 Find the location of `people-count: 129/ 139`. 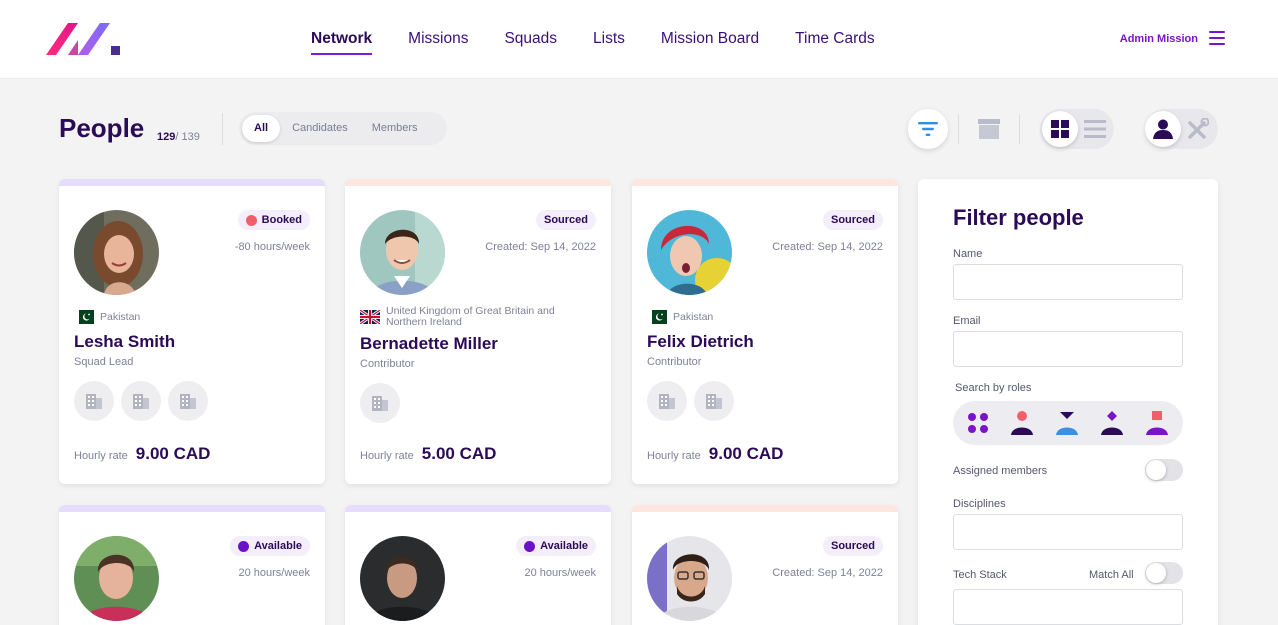

people-count: 129/ 139 is located at coordinates (178, 137).